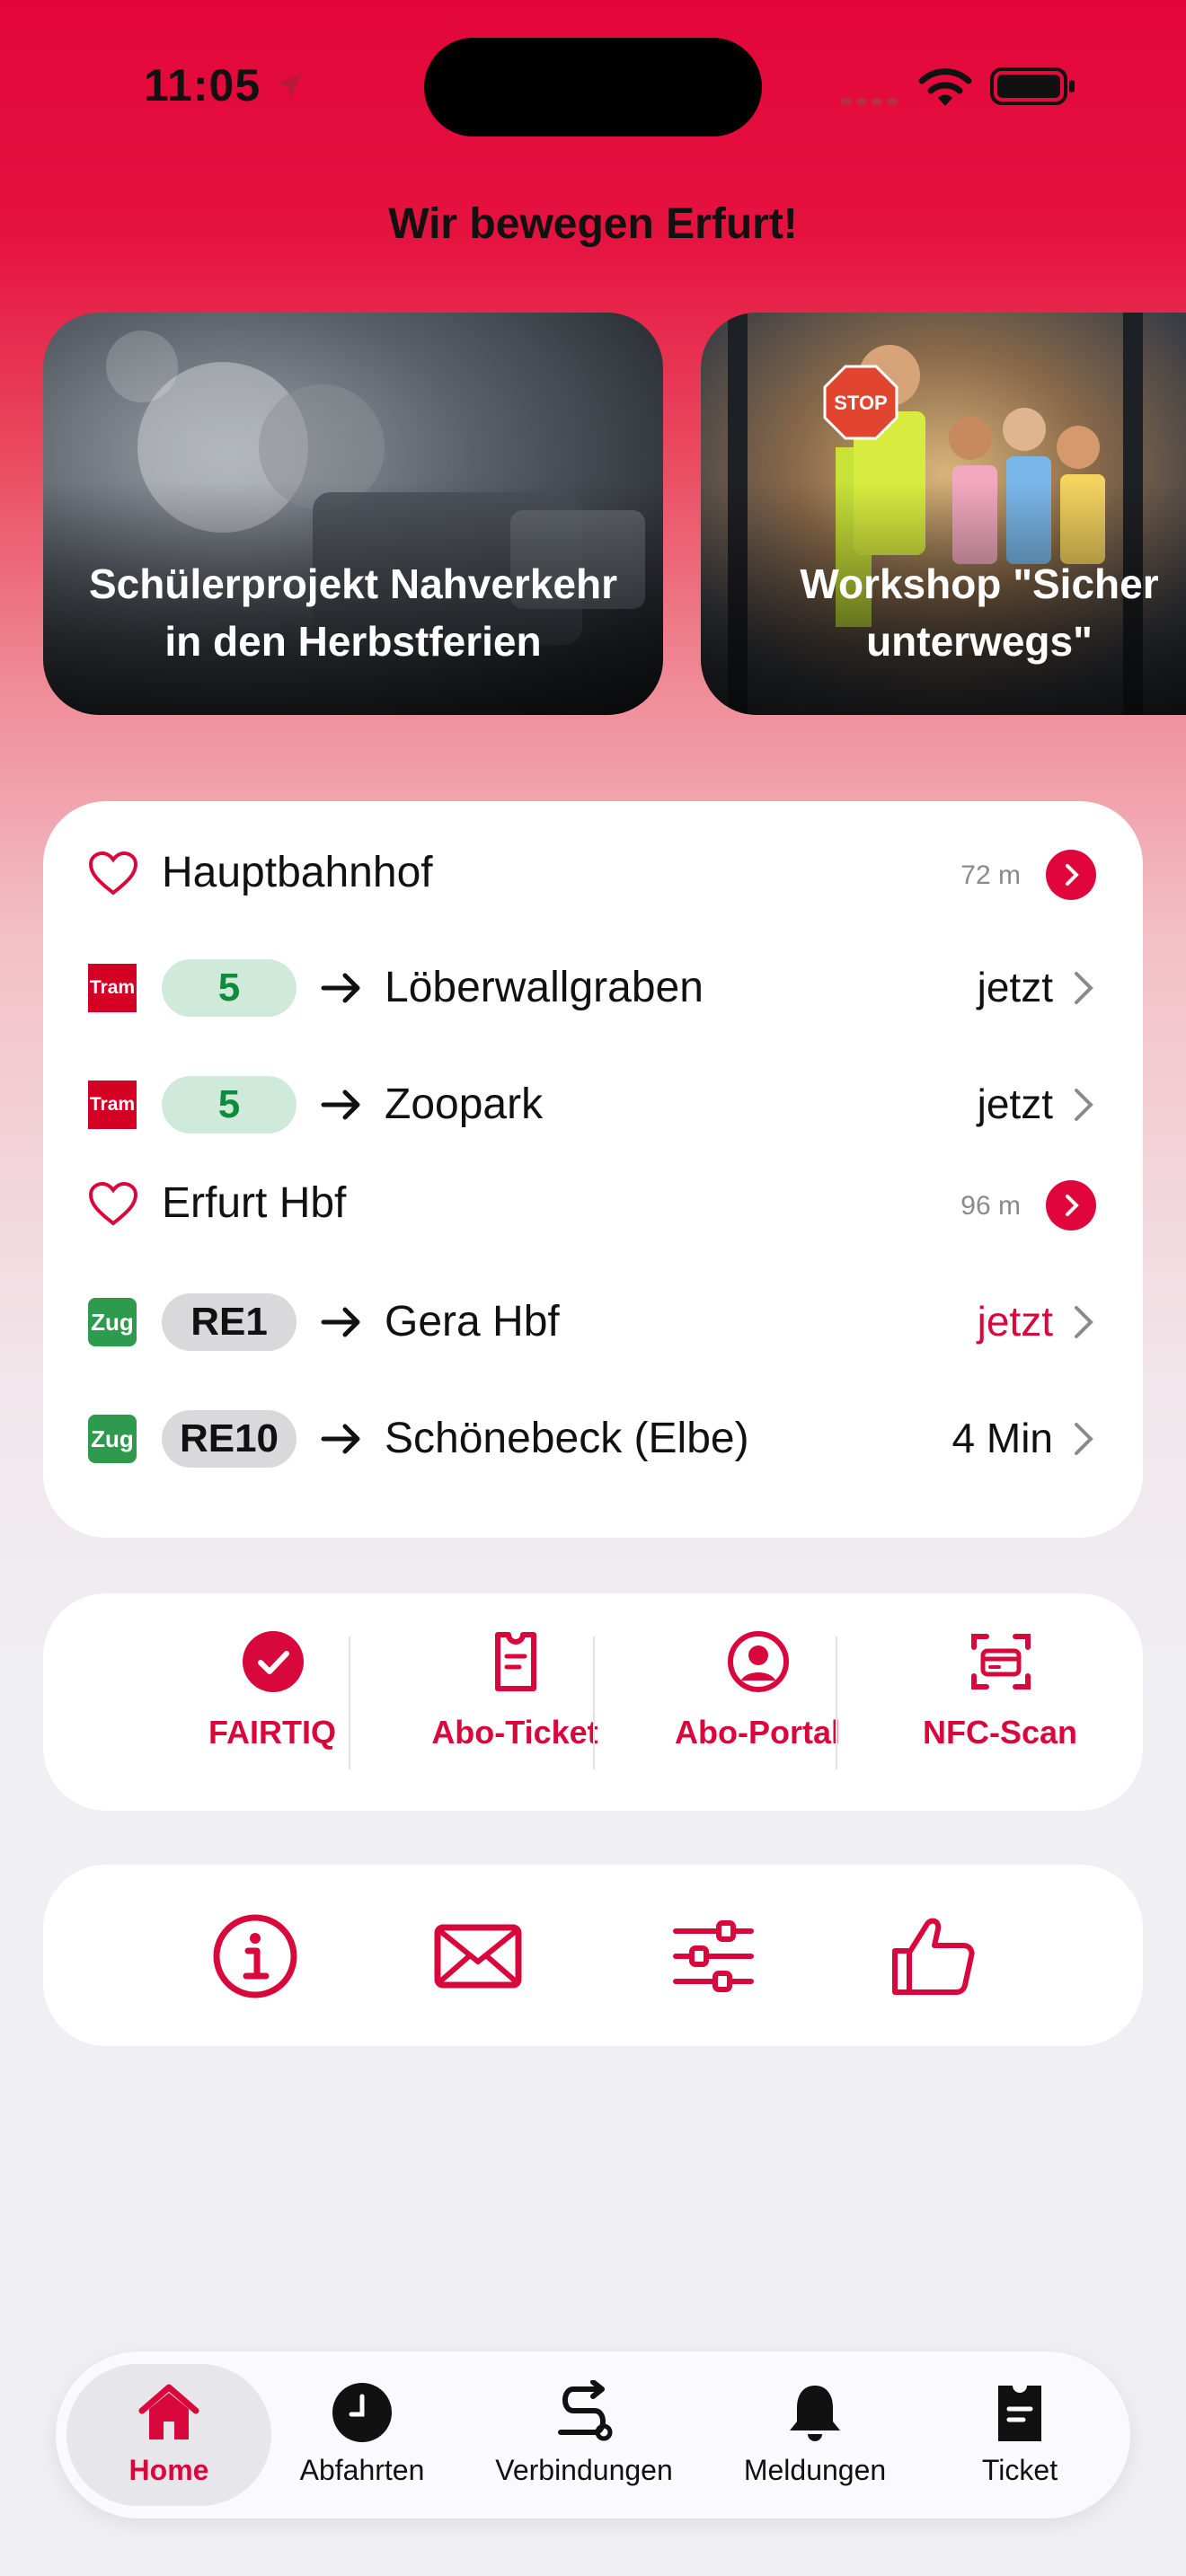 This screenshot has height=2576, width=1186. I want to click on quick-action-label: Abo-Portal, so click(757, 1732).